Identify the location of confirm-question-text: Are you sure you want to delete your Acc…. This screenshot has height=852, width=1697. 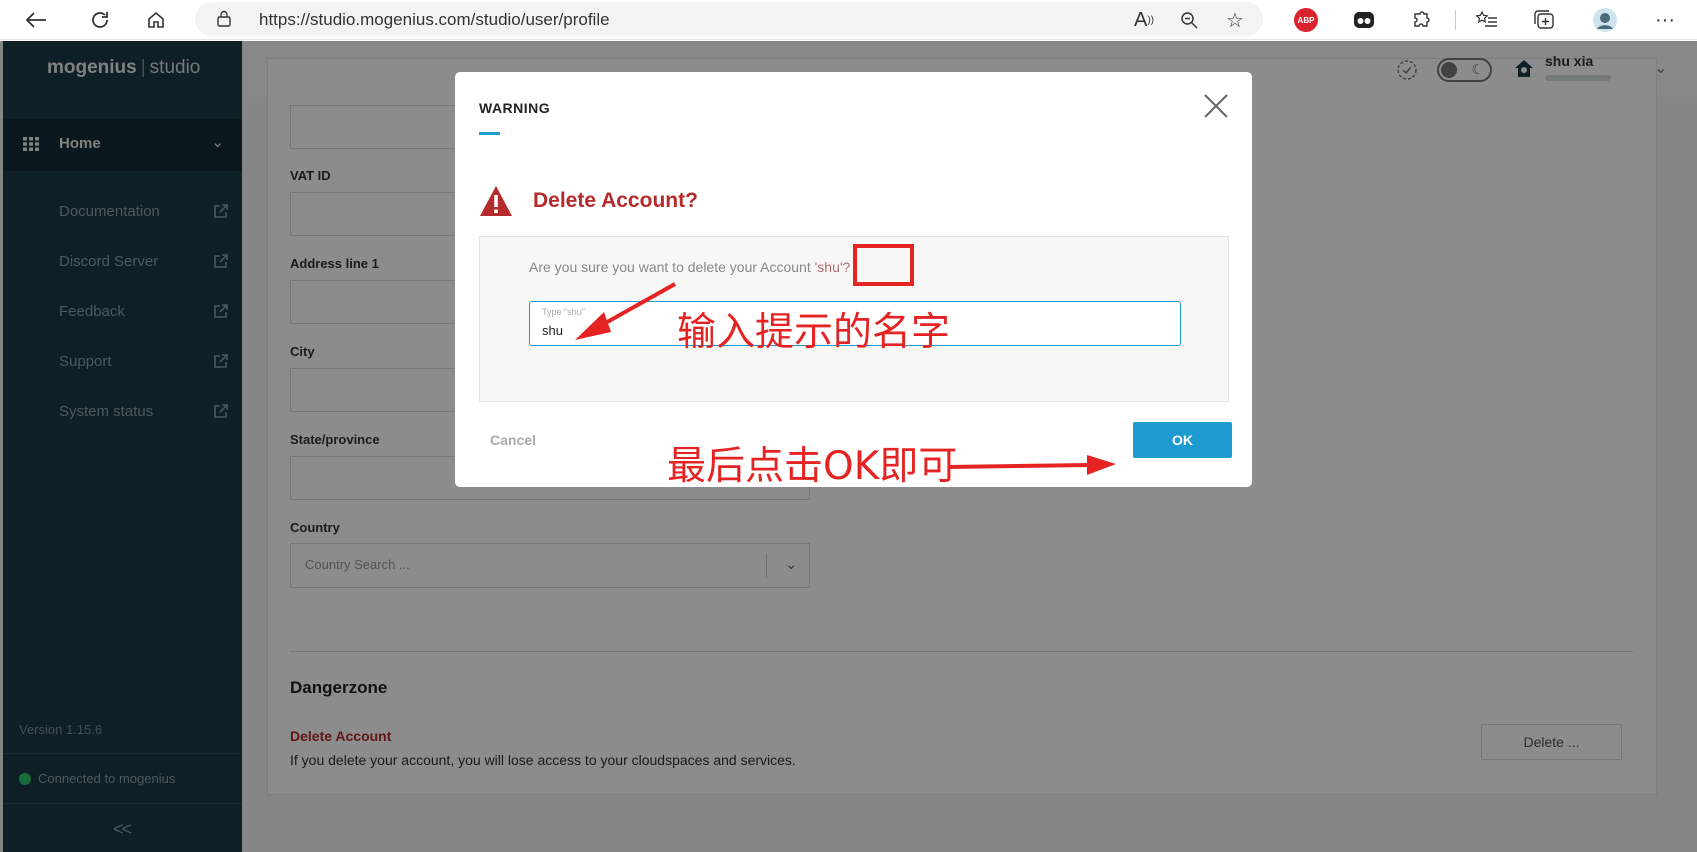
(672, 267).